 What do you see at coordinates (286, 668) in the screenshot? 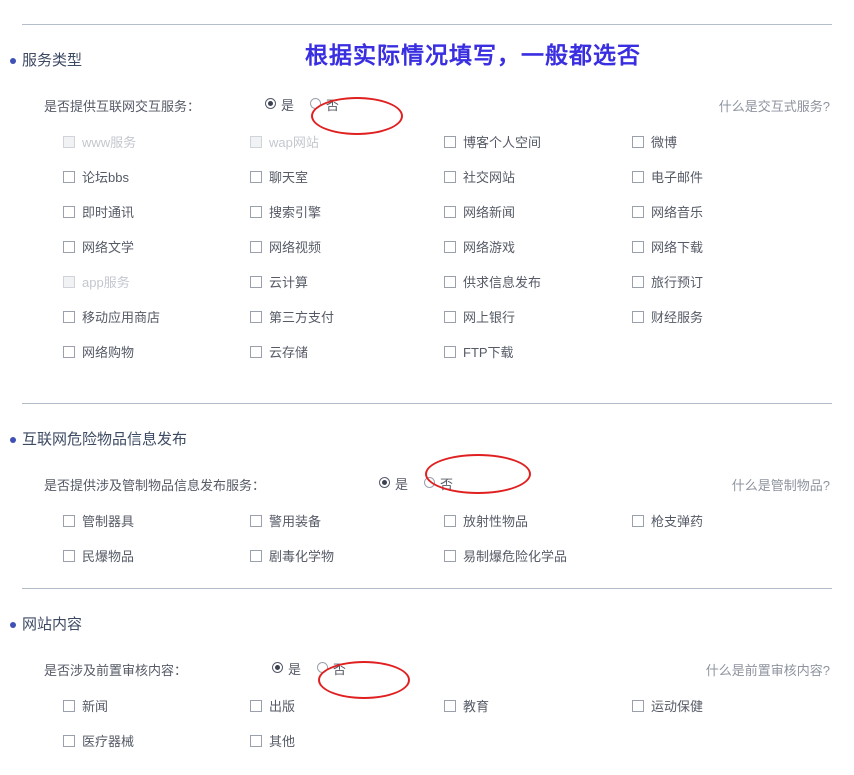
I see `radio-site-content-yes: 是` at bounding box center [286, 668].